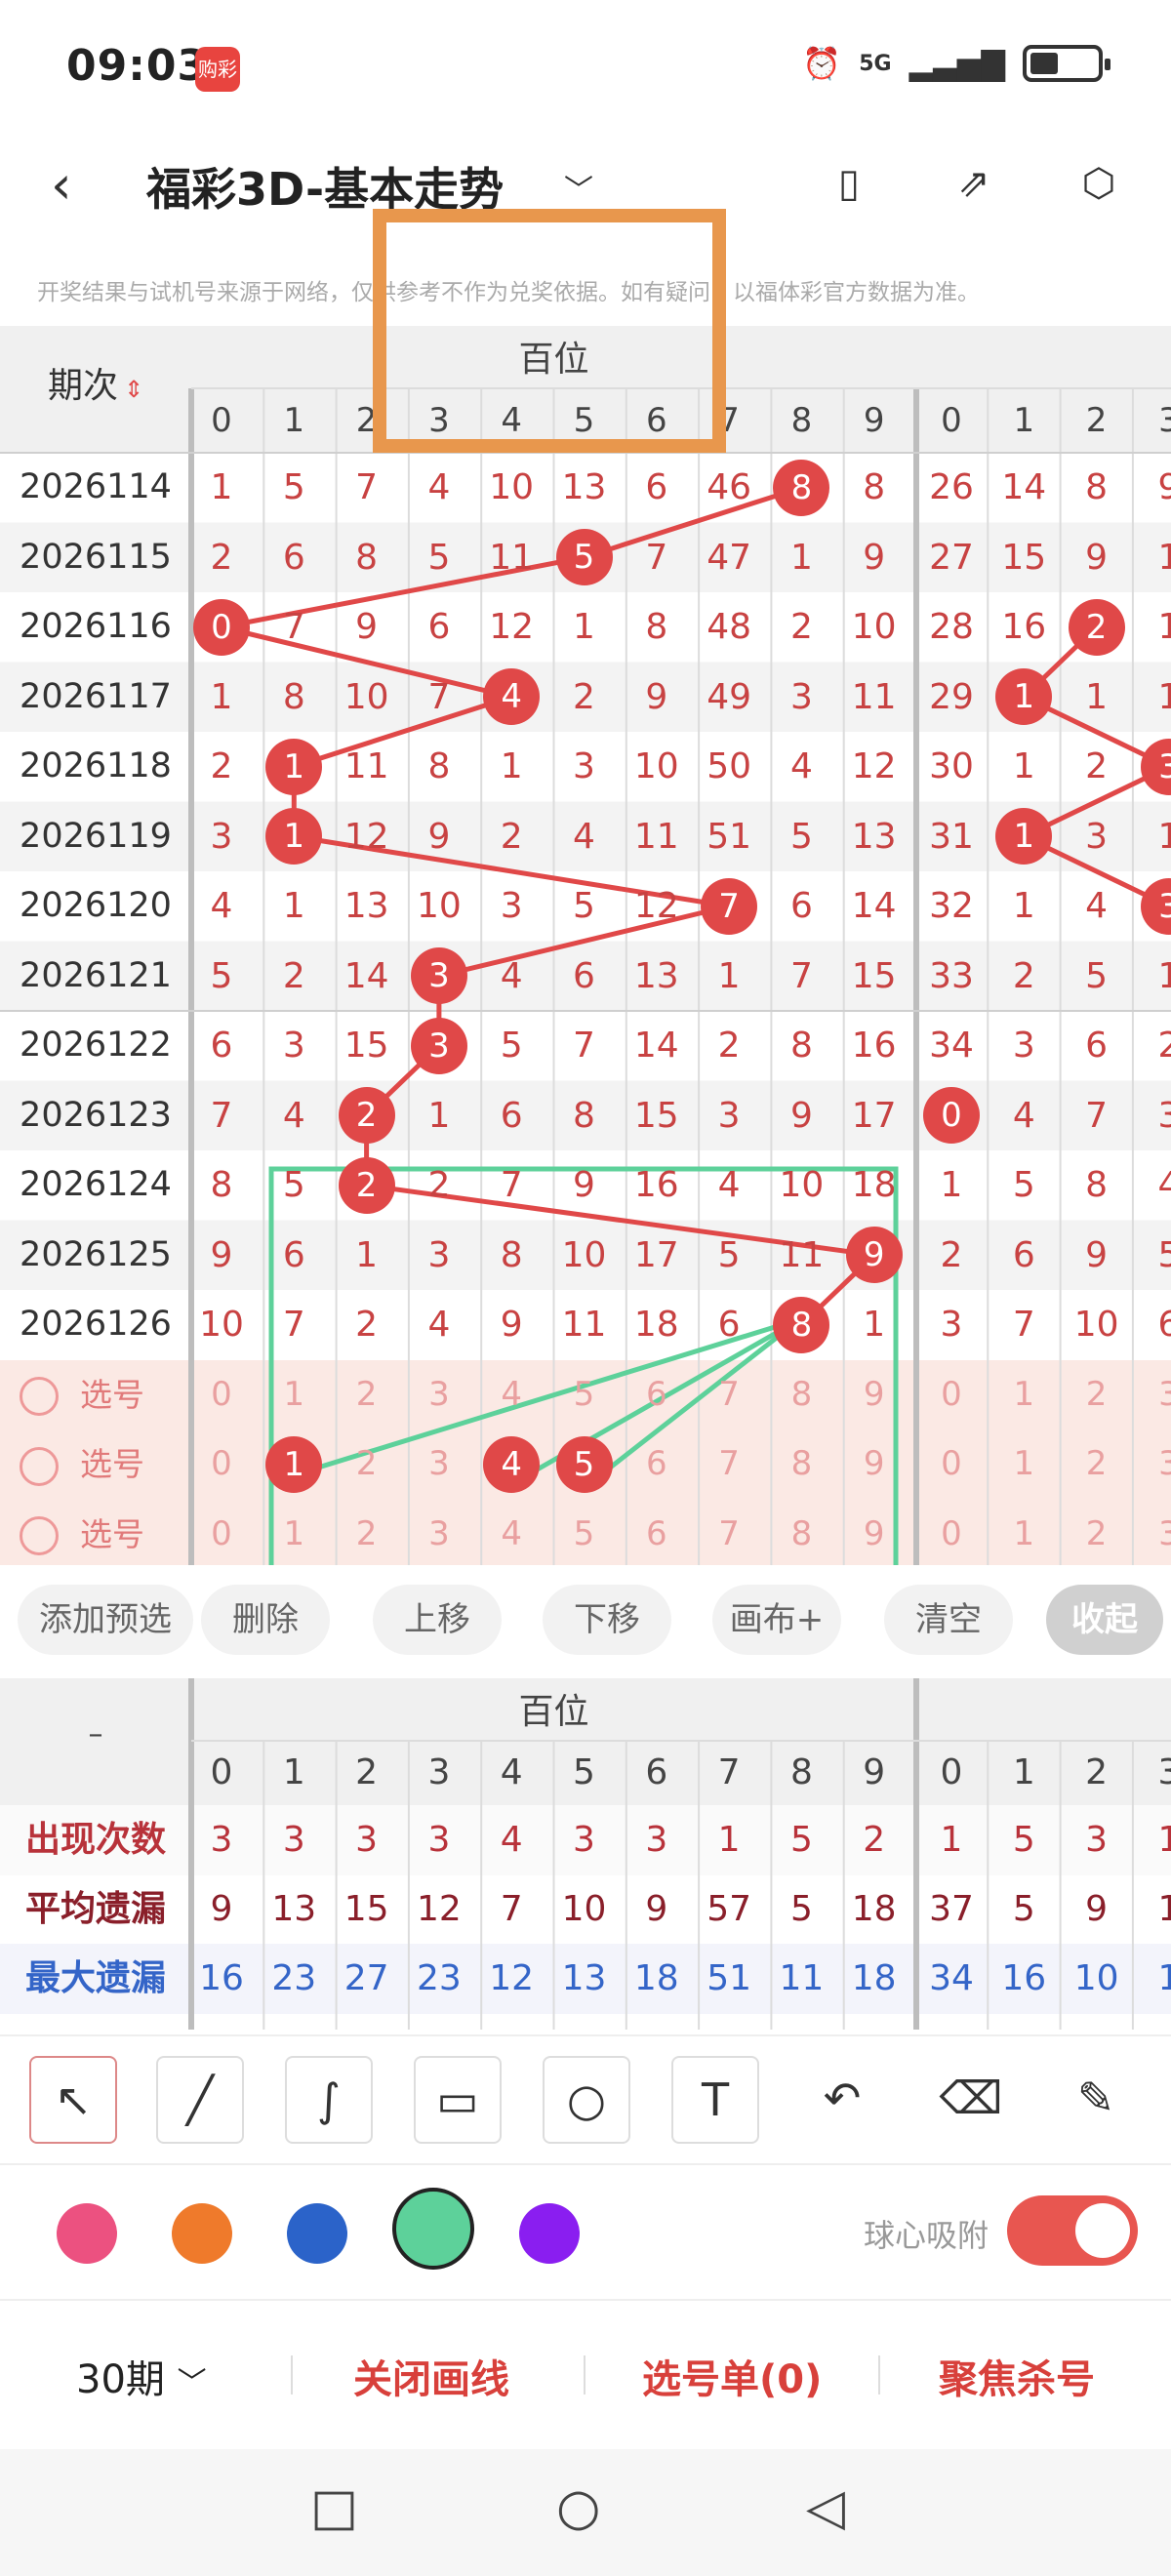 The image size is (1171, 2576). What do you see at coordinates (776, 1620) in the screenshot?
I see `action-button: 画布+` at bounding box center [776, 1620].